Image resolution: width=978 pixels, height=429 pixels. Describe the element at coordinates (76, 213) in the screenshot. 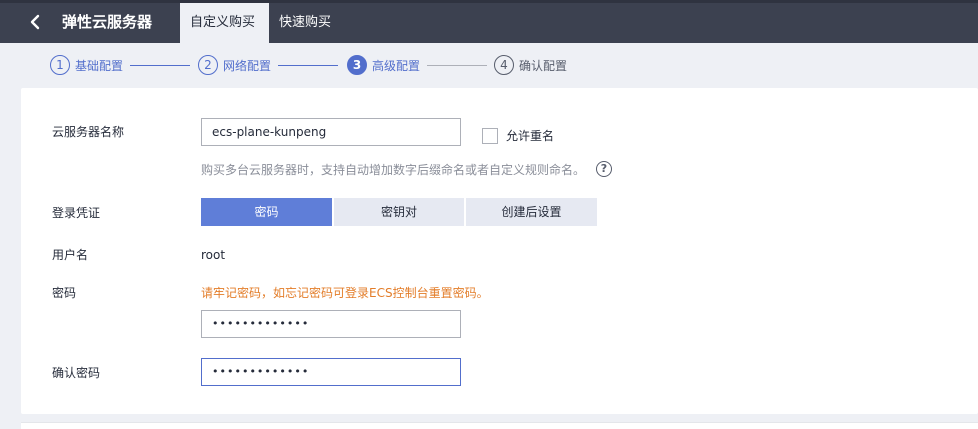

I see `login-credential-label: 登录凭证` at that location.